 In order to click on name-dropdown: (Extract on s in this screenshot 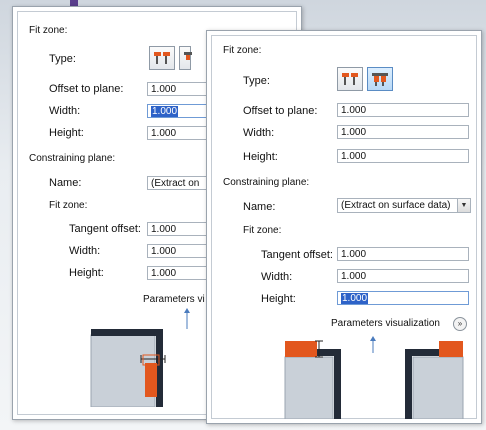, I will do `click(177, 183)`.